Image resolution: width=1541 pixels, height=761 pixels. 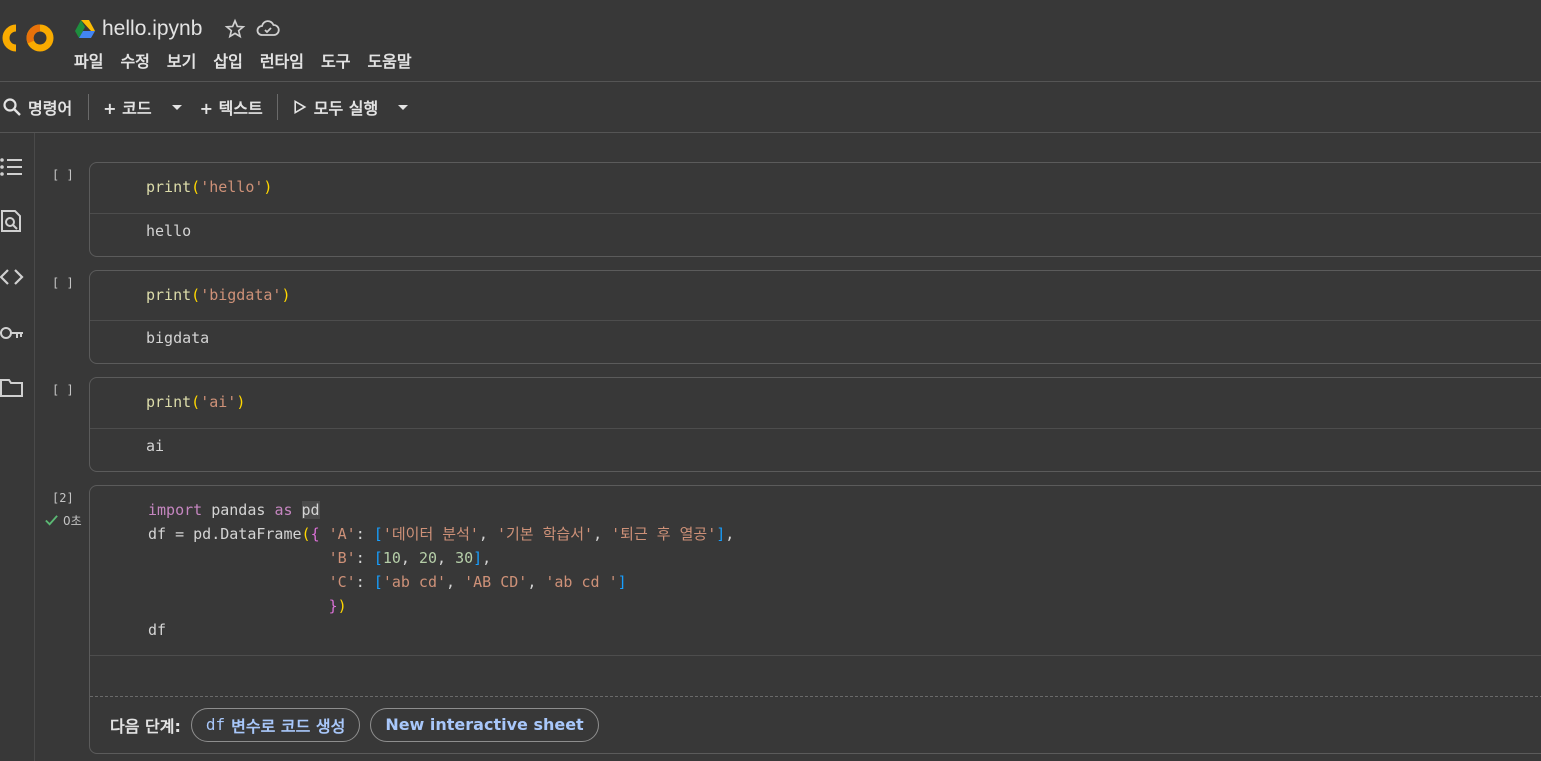 I want to click on cell-output: bigdata, so click(x=815, y=341).